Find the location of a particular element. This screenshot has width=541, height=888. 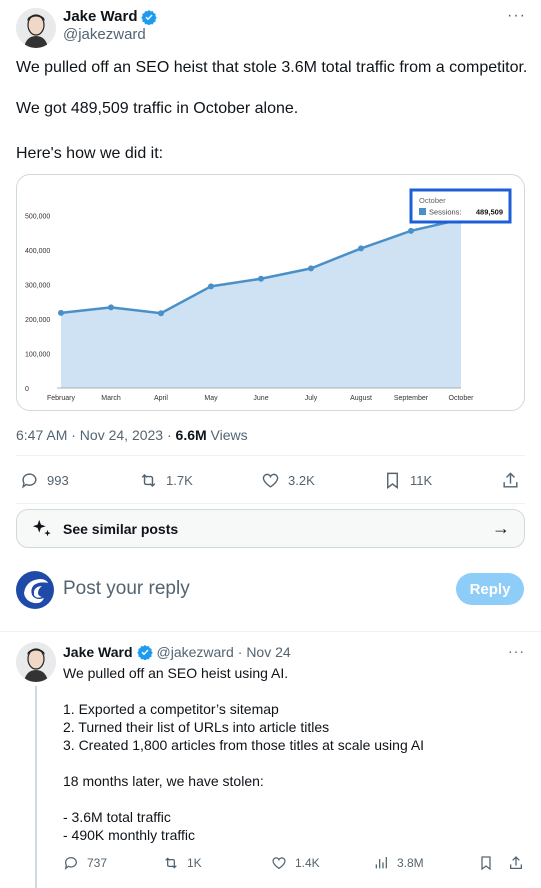

see-similar-posts-button: See similar posts → is located at coordinates (270, 528).